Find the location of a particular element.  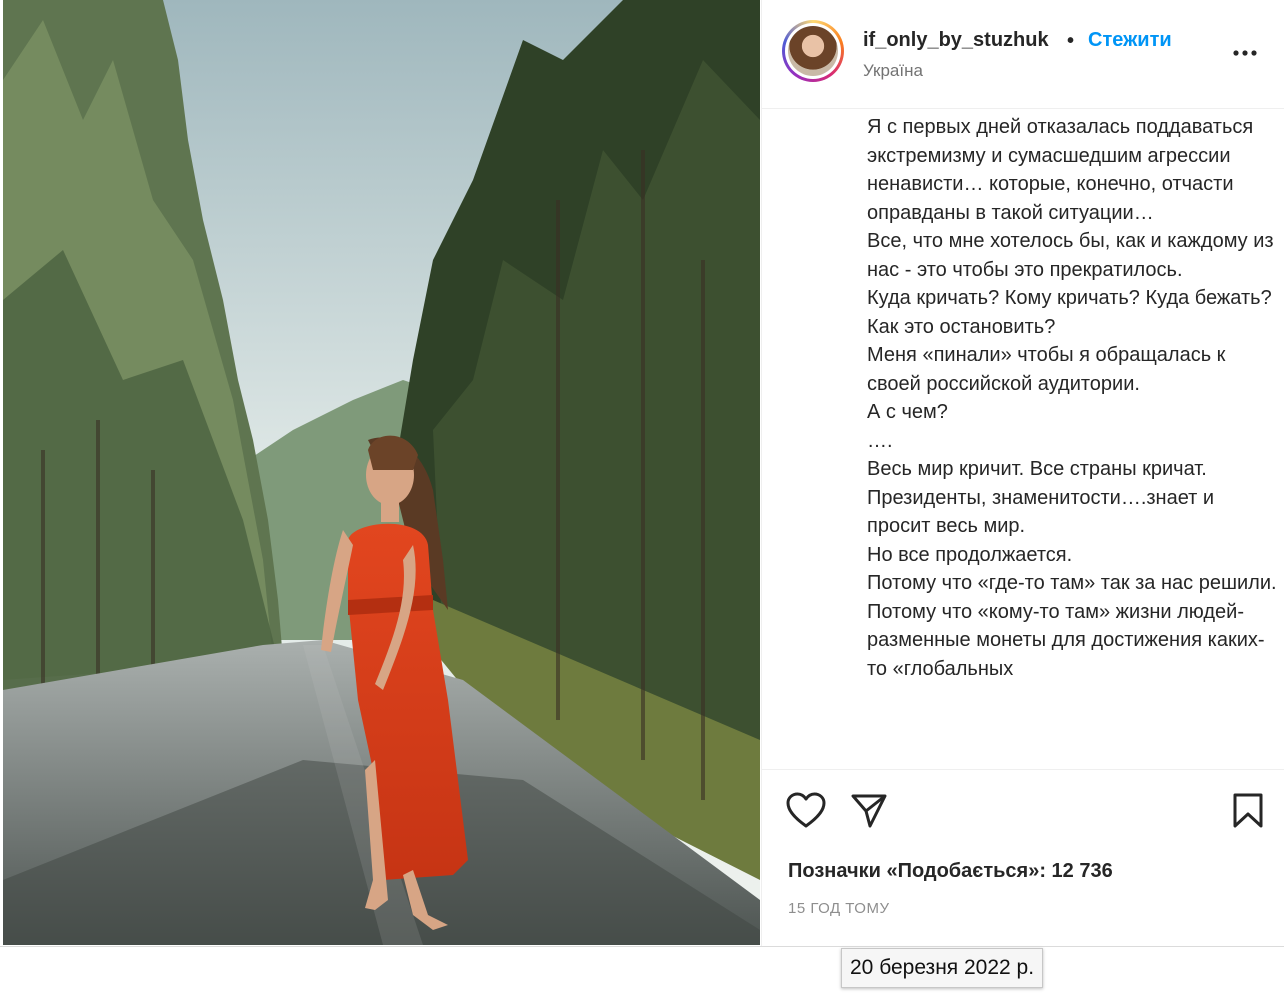

username-link: if_only_by_stuzhuk is located at coordinates (956, 40).